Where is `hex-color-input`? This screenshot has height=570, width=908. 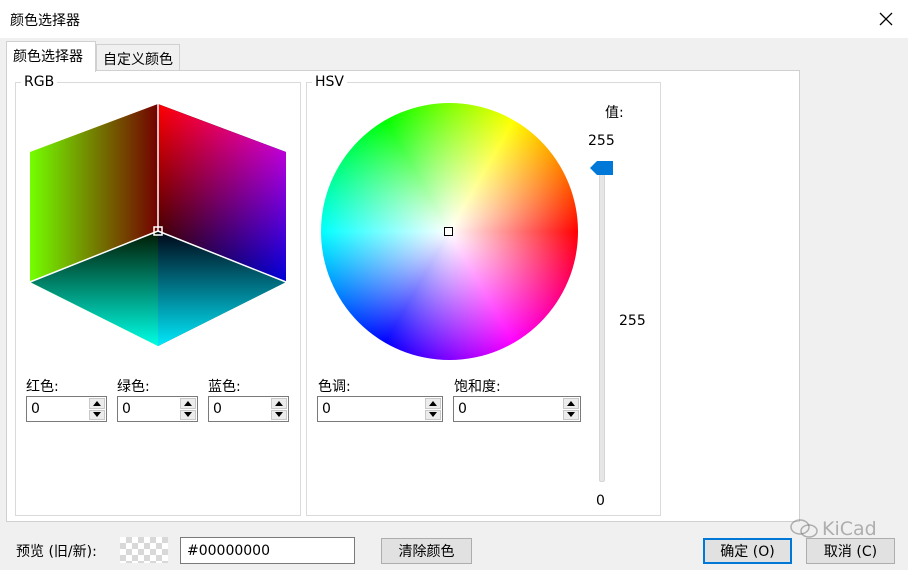
hex-color-input is located at coordinates (267, 550).